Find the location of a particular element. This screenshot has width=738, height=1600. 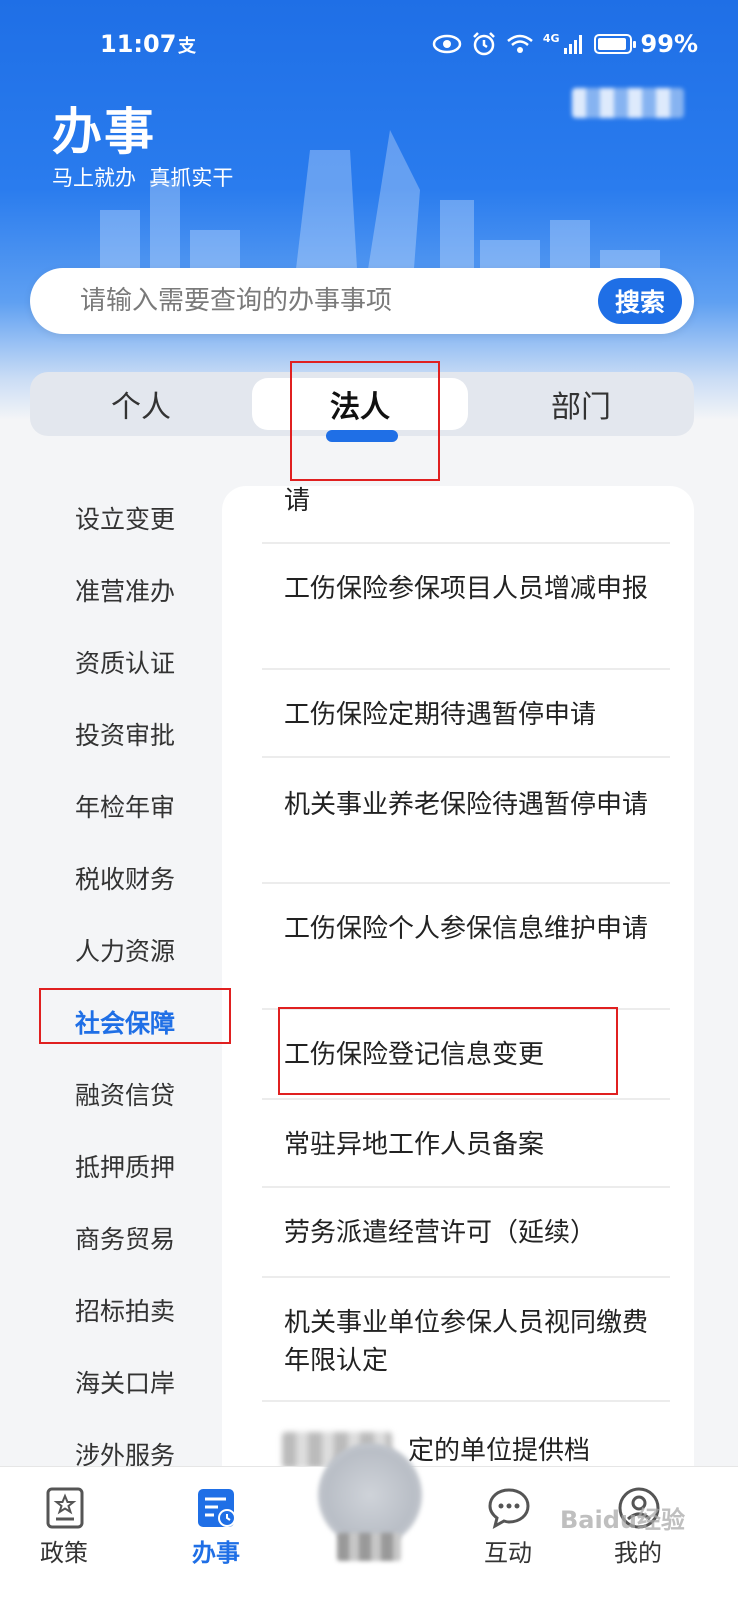

category-item: 融资信贷 is located at coordinates (125, 1094).